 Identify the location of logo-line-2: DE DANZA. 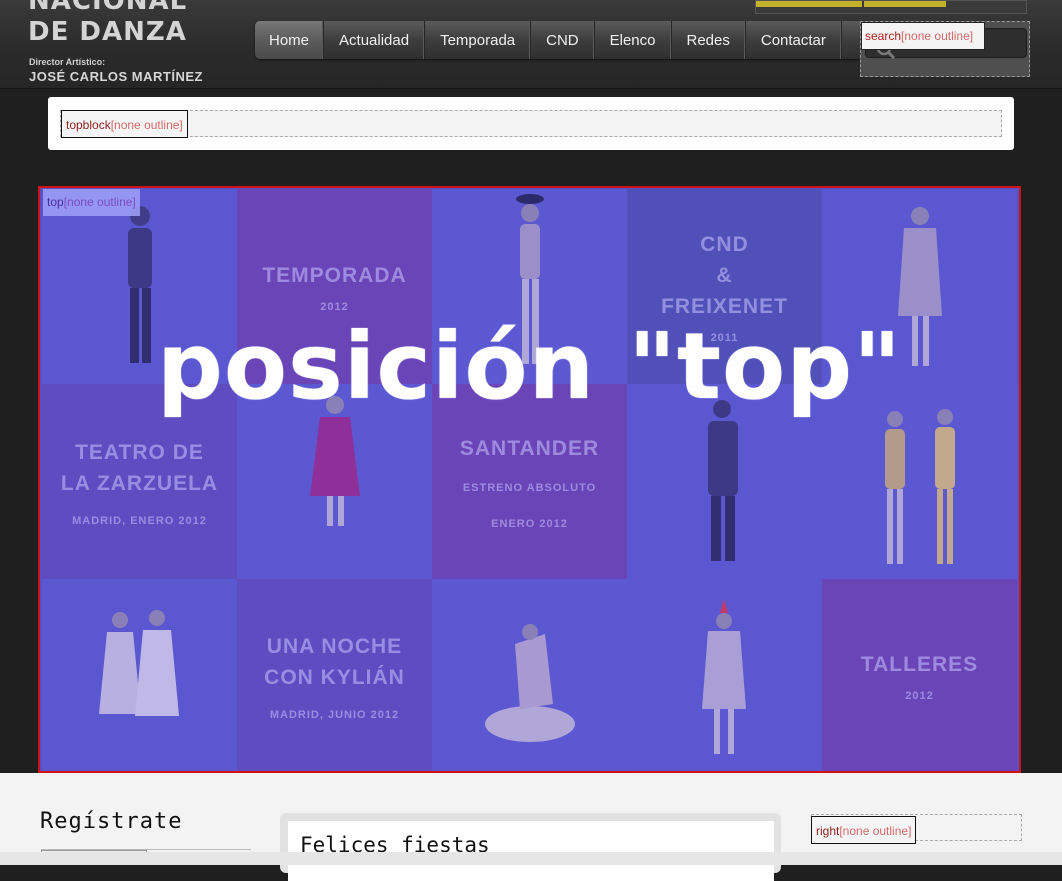
(107, 32).